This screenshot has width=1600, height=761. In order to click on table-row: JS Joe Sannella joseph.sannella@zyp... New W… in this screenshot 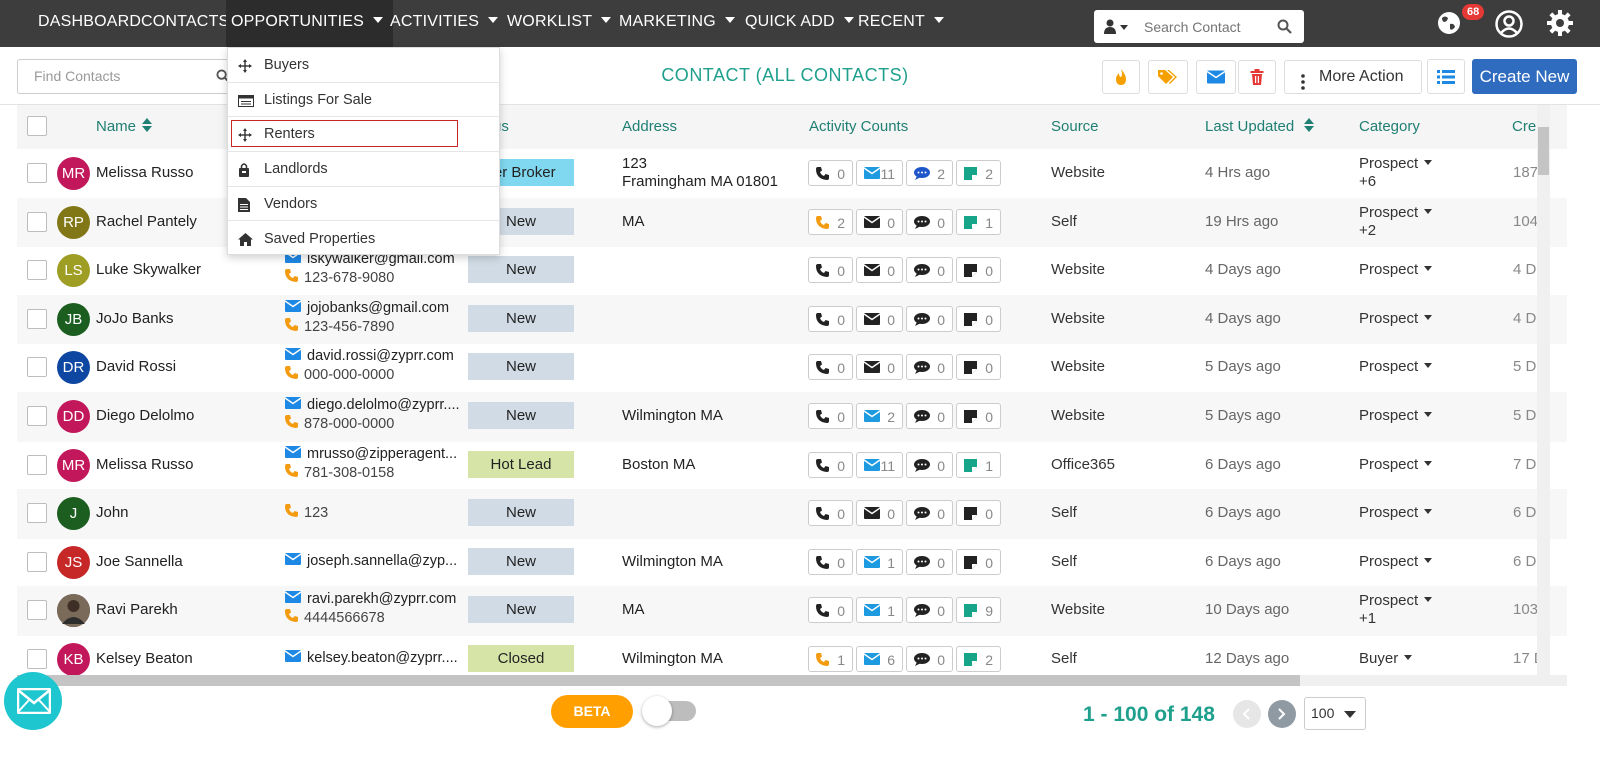, I will do `click(792, 563)`.